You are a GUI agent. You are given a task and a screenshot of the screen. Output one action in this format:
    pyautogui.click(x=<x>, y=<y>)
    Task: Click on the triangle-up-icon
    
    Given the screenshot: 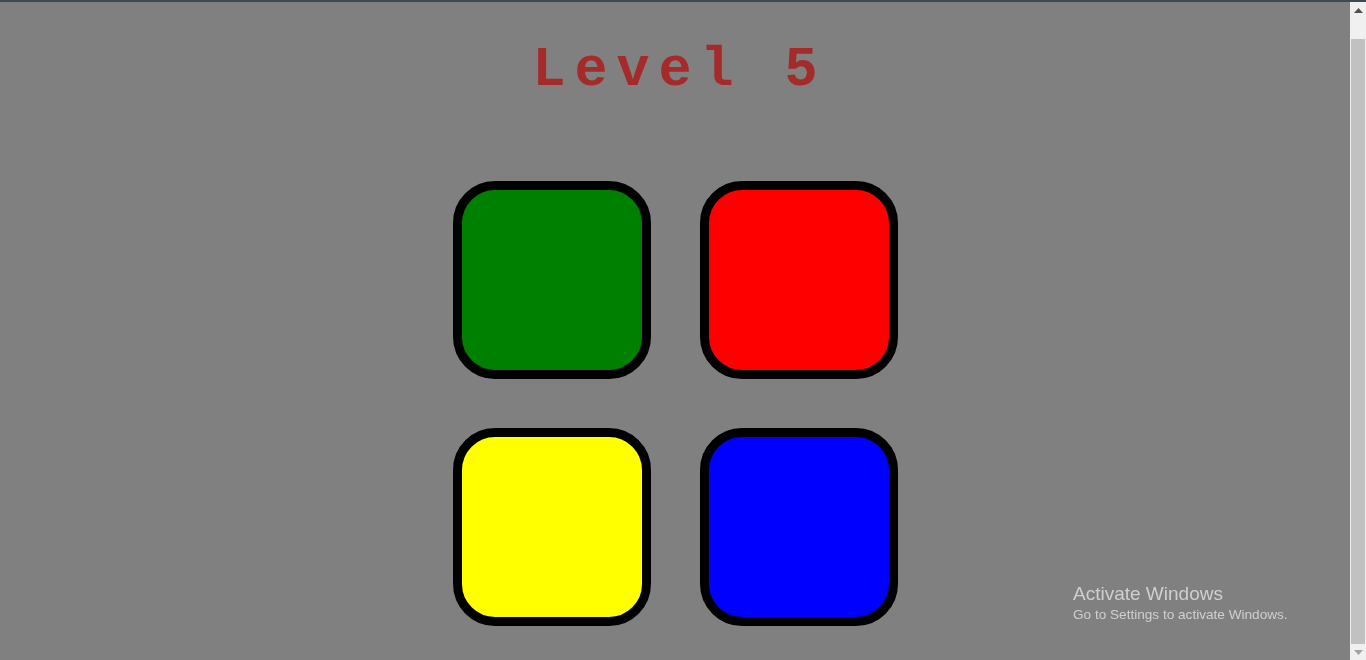 What is the action you would take?
    pyautogui.click(x=1358, y=10)
    